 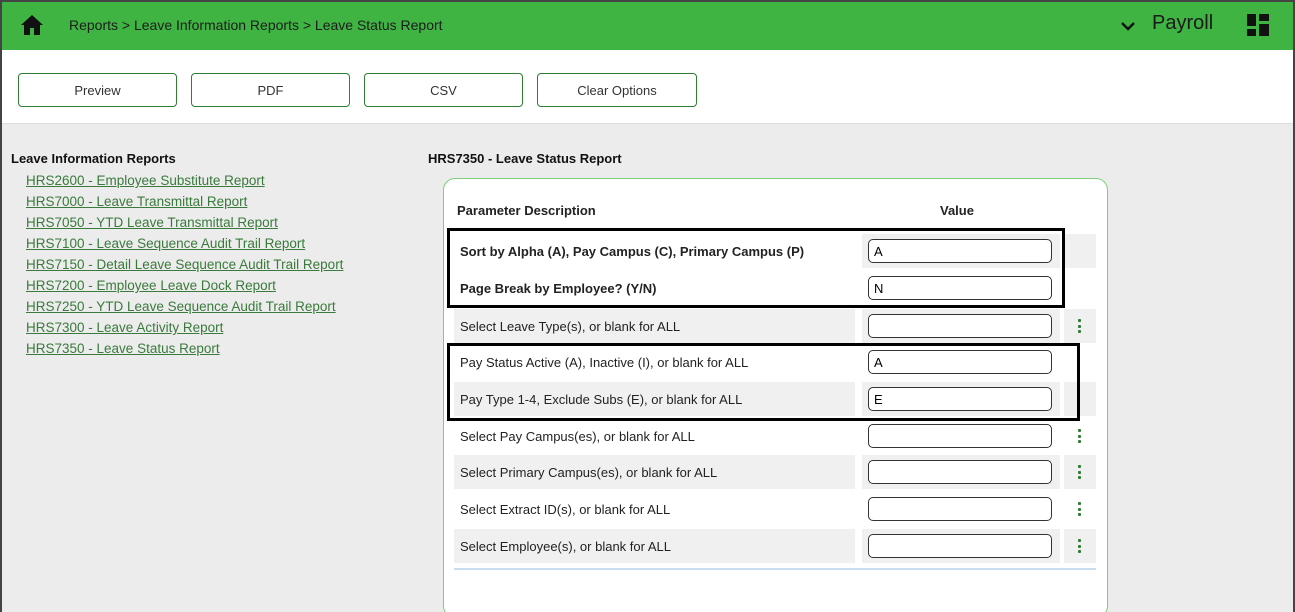 I want to click on param-label: Select Leave Type(s), or blank for ALL, so click(x=654, y=326).